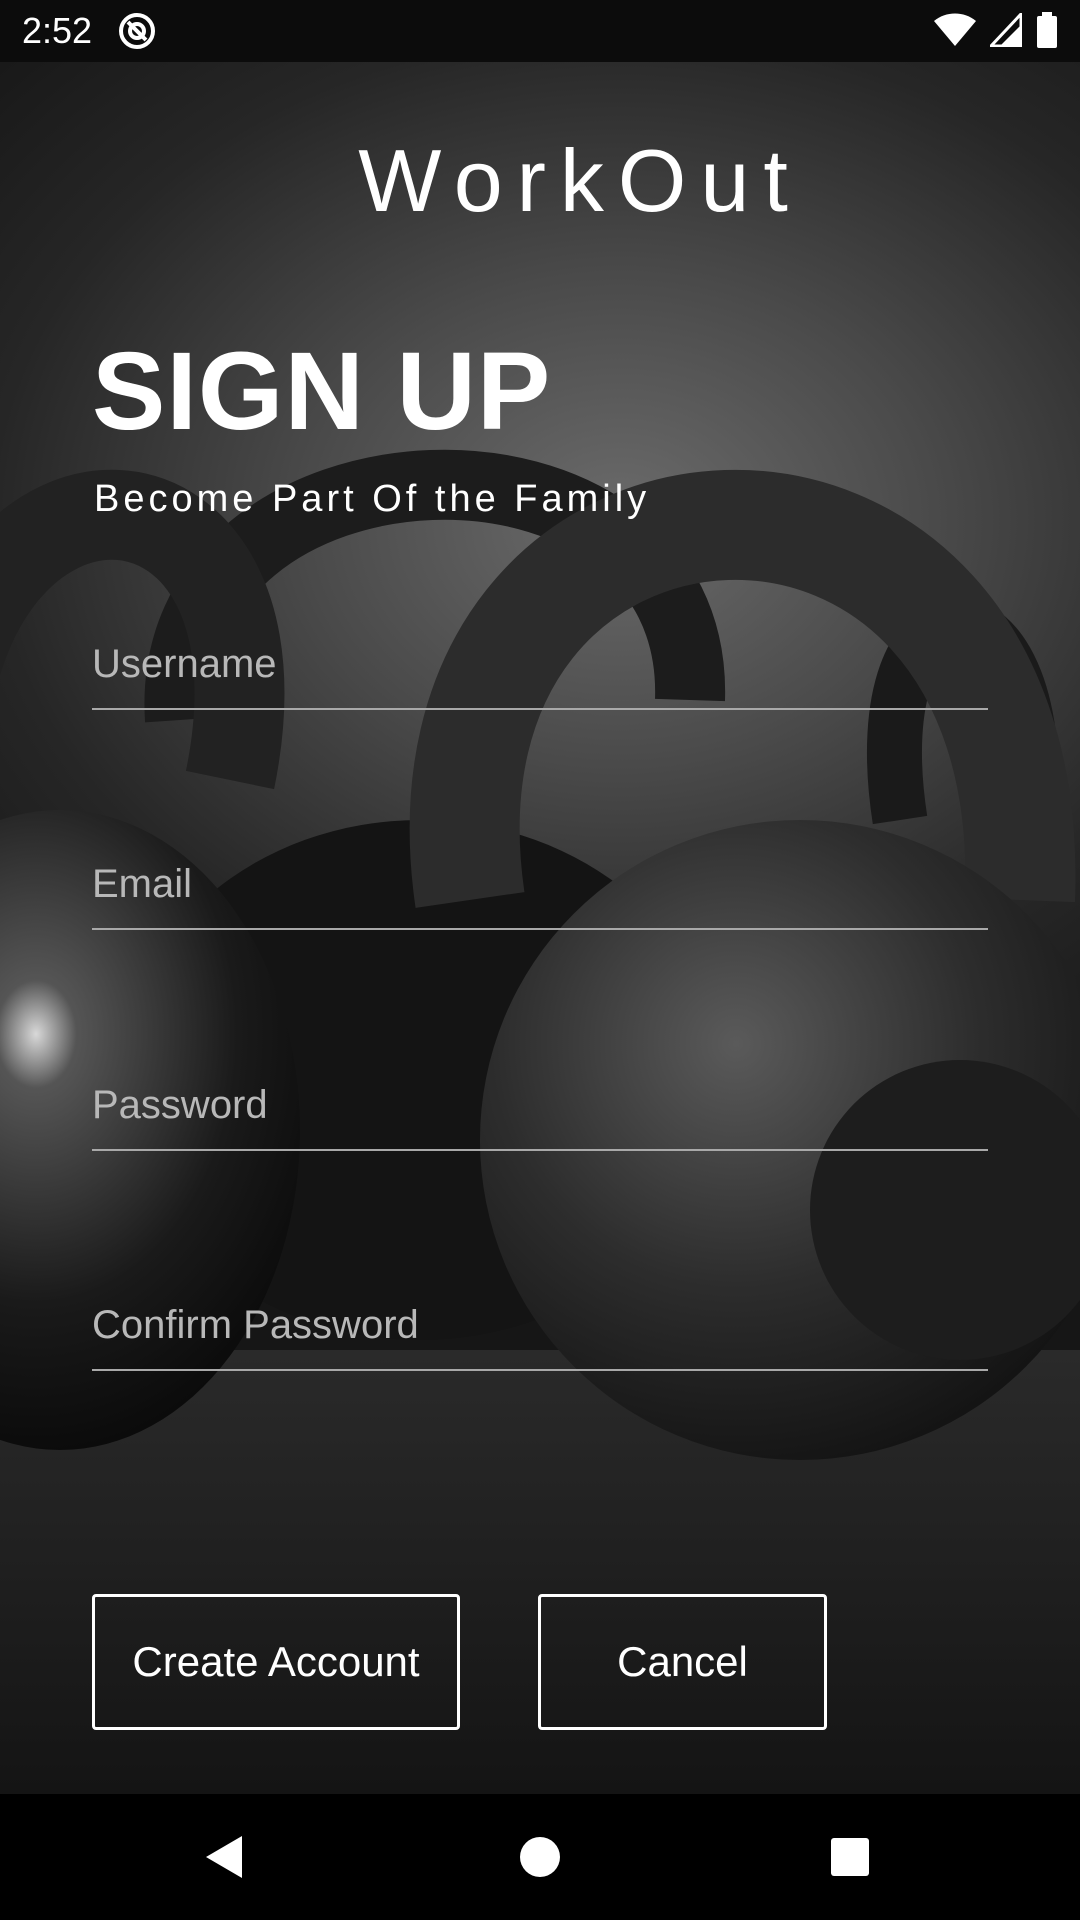 The image size is (1080, 1920). What do you see at coordinates (322, 391) in the screenshot?
I see `page-heading: SIGN UP` at bounding box center [322, 391].